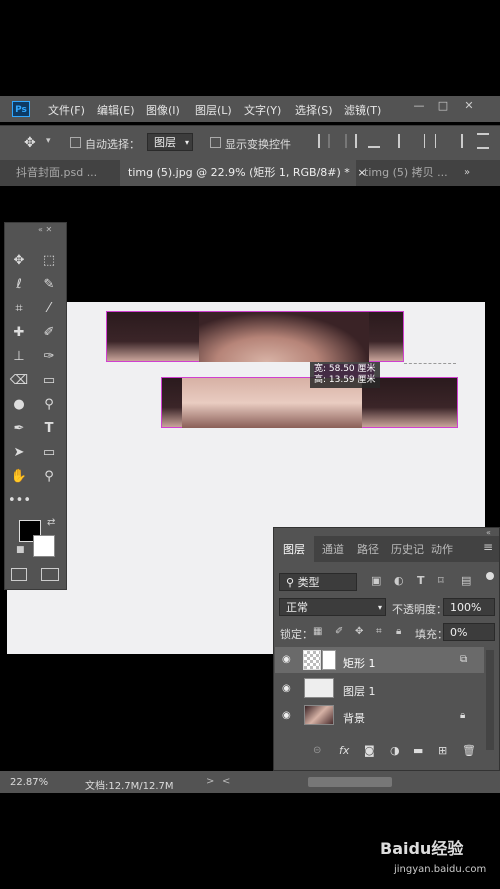  Describe the element at coordinates (19, 309) in the screenshot. I see `crop-tool-icon: ⌗` at that location.